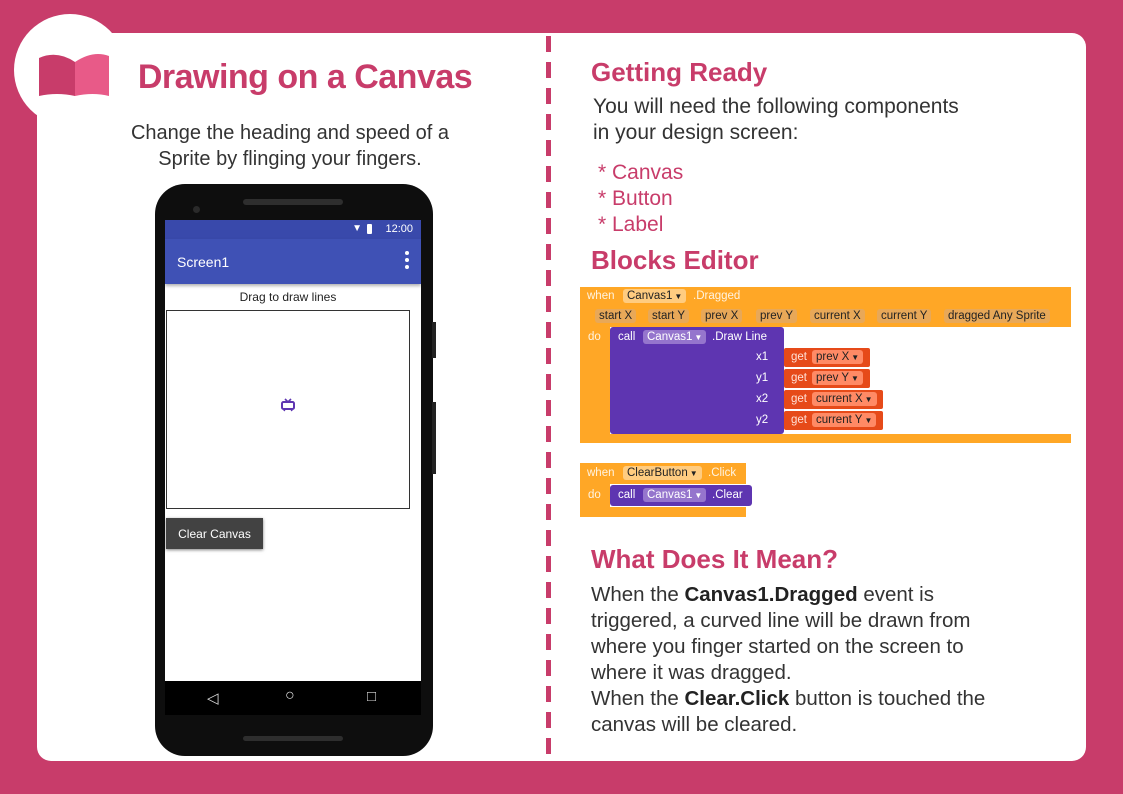 The height and width of the screenshot is (794, 1123). What do you see at coordinates (675, 260) in the screenshot?
I see `blocks-editor-heading: Blocks Editor` at bounding box center [675, 260].